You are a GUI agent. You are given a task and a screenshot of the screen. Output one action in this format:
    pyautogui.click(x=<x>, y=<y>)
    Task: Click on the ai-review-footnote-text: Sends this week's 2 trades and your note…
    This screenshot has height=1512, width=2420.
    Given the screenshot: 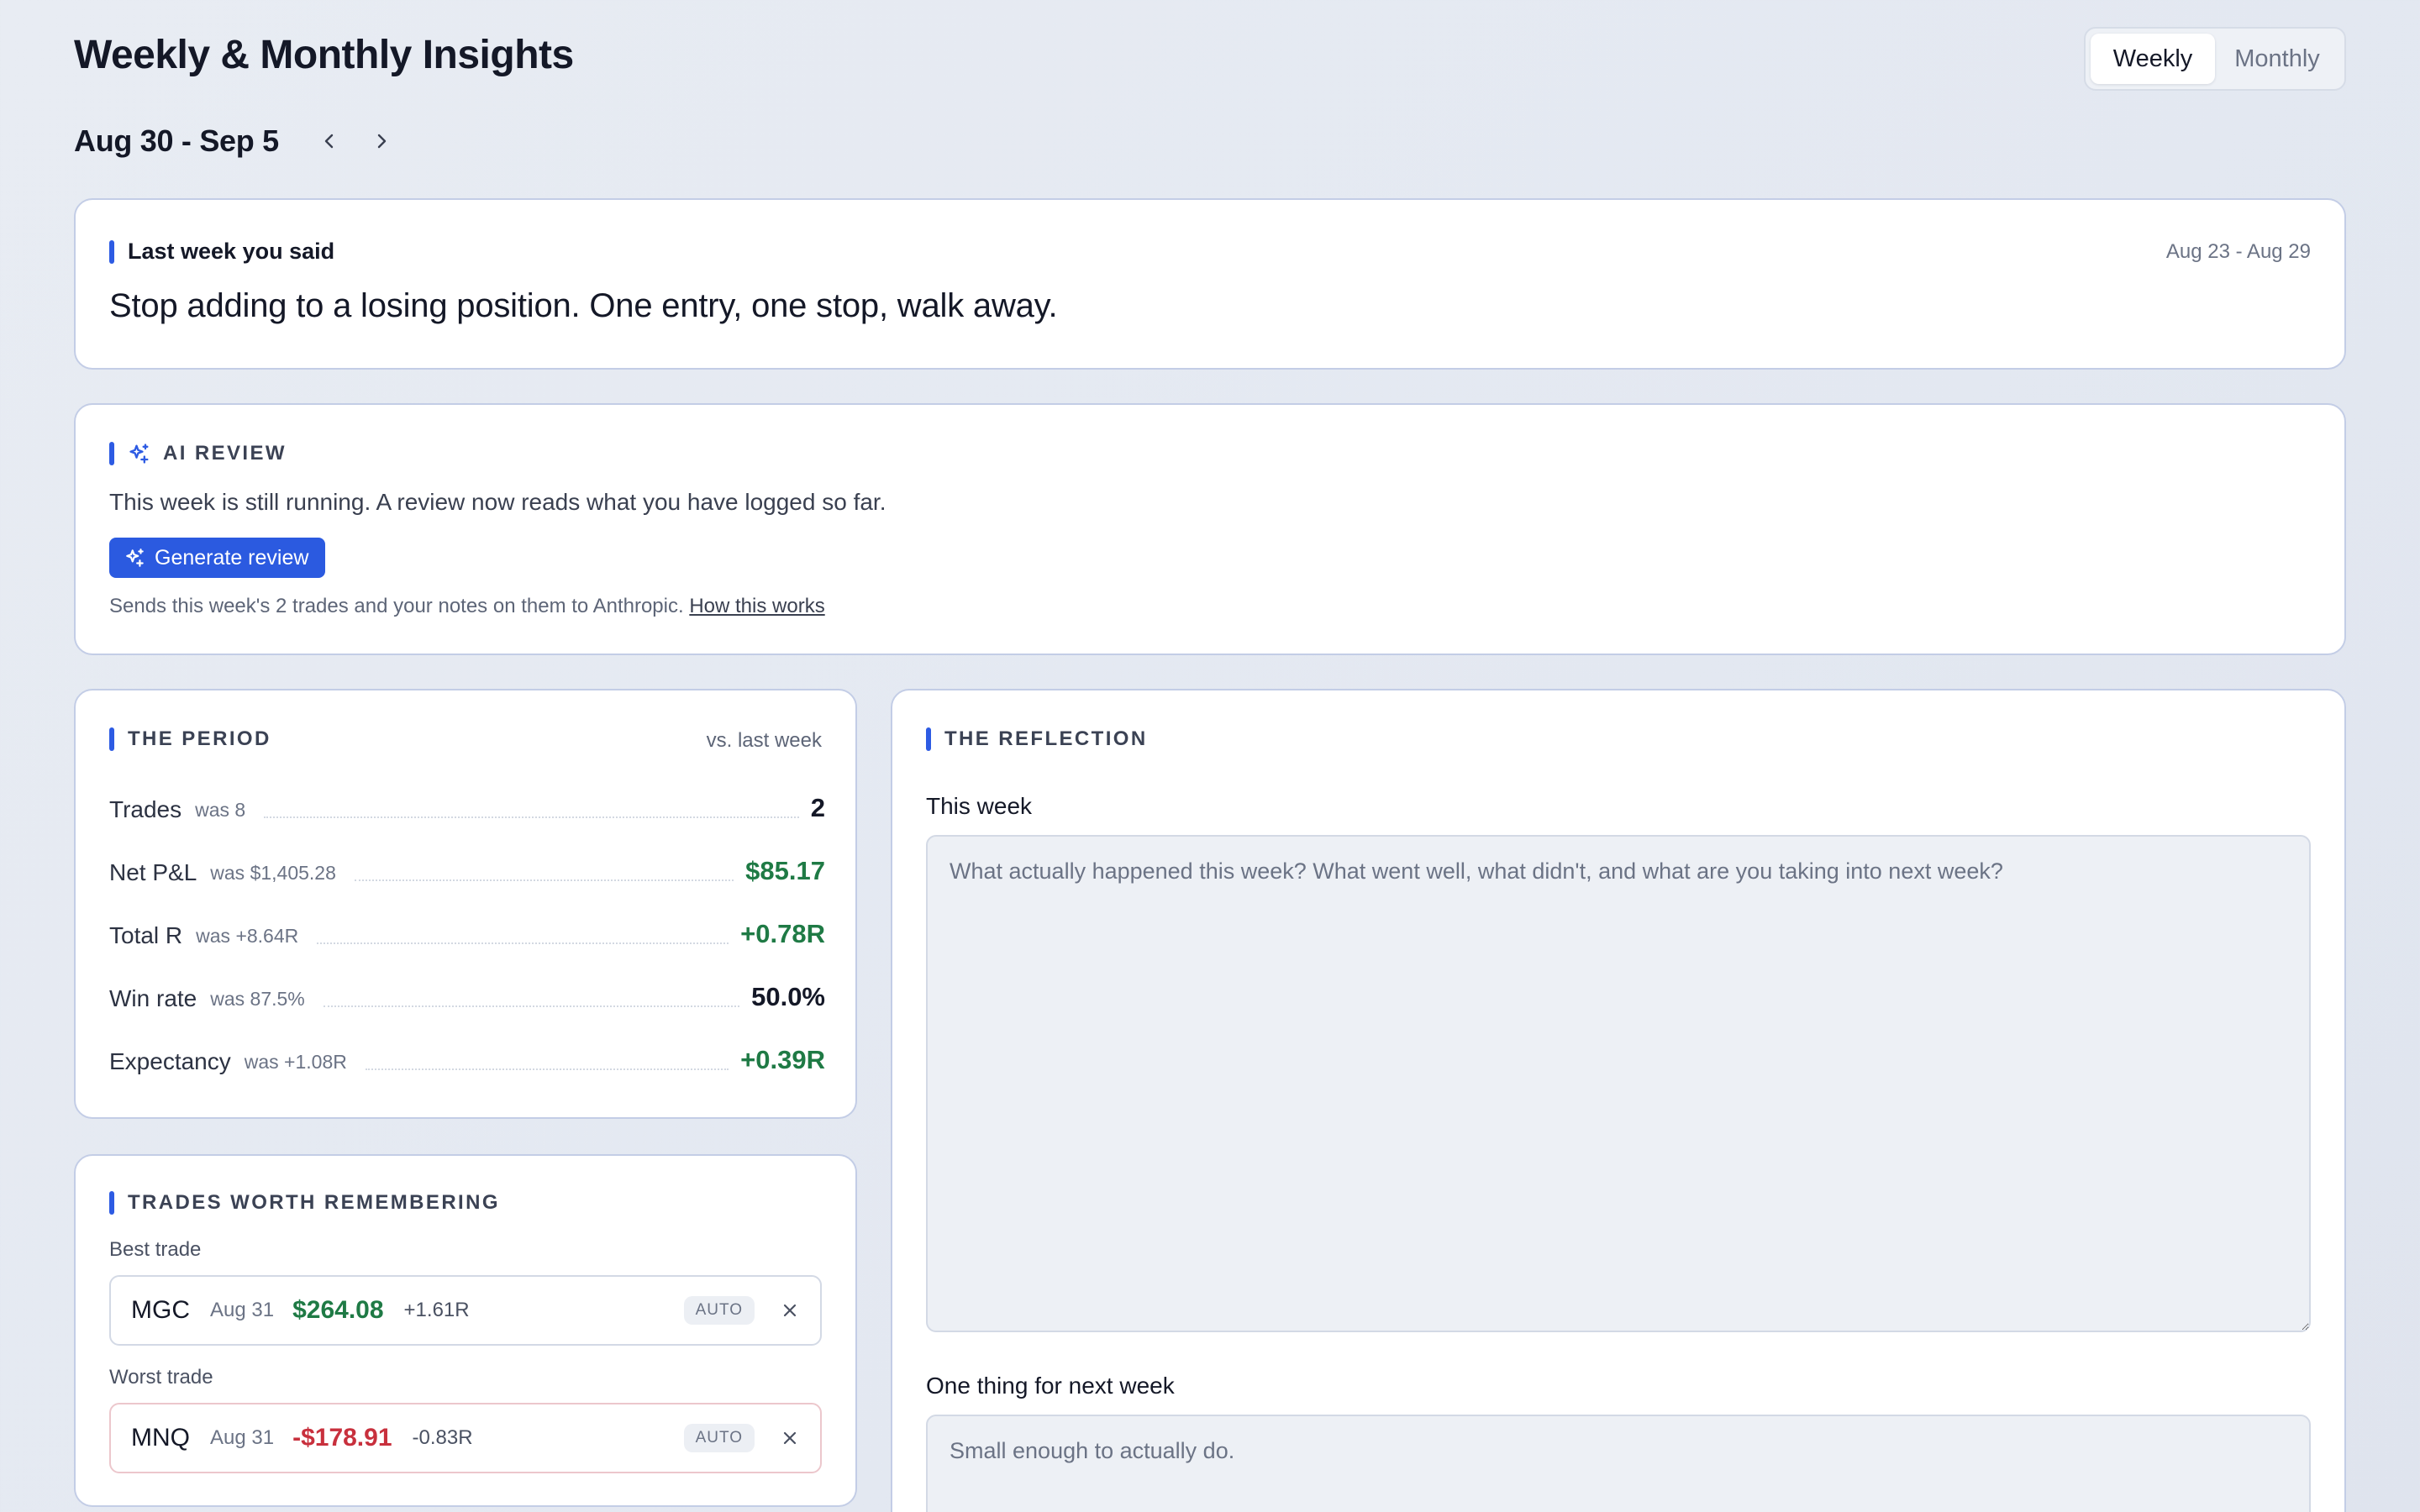 What is the action you would take?
    pyautogui.click(x=397, y=606)
    